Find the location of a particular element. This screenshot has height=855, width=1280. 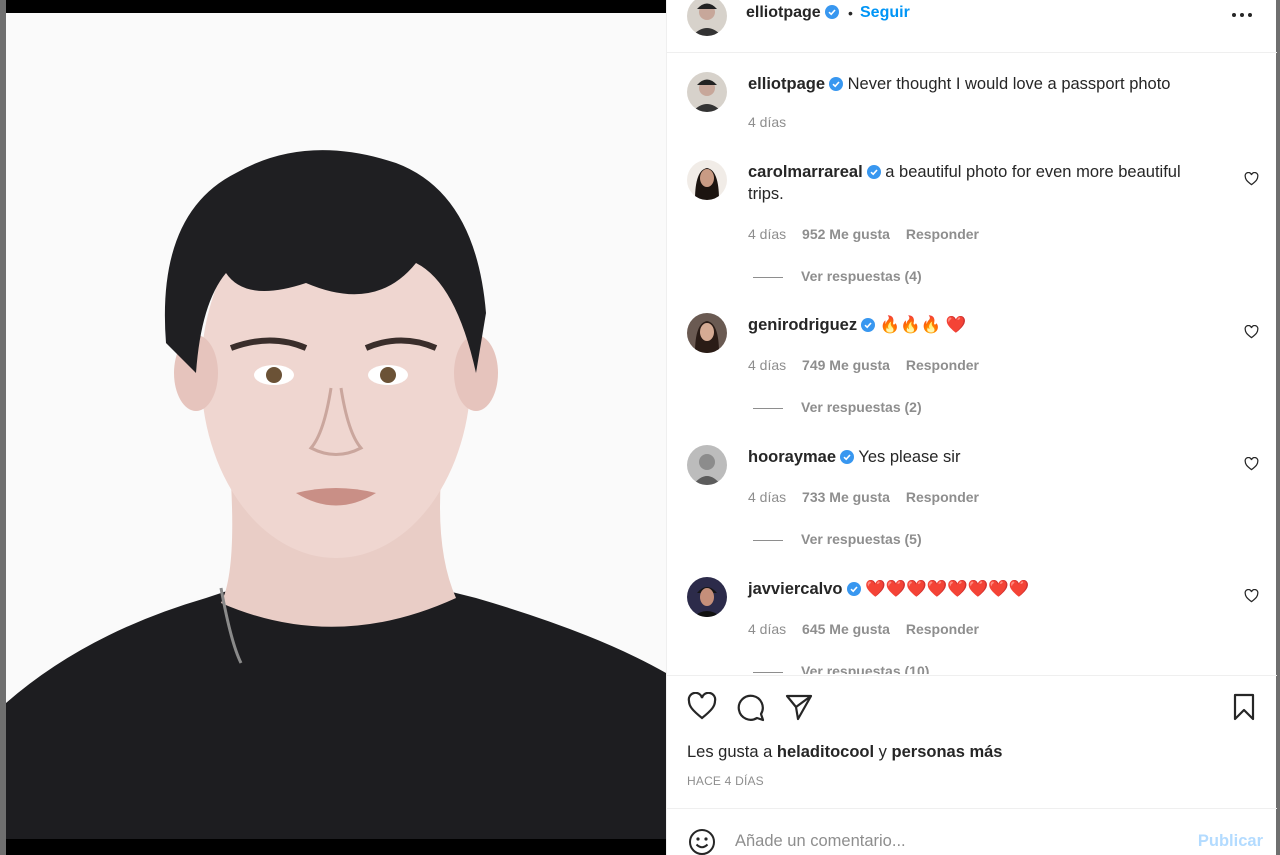

comment-meta: 4 días 733 Me gusta Responder is located at coordinates (869, 497).